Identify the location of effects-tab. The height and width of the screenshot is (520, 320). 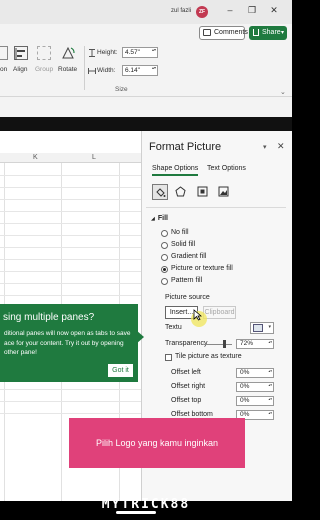
(181, 192).